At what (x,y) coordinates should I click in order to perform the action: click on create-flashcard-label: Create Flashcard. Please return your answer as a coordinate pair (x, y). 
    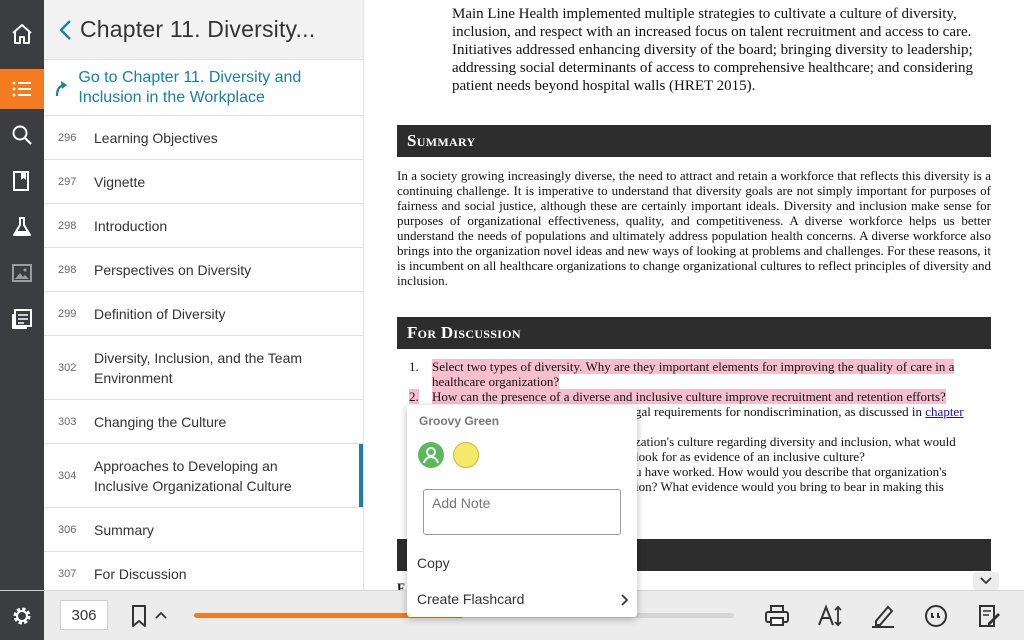
    Looking at the image, I should click on (471, 599).